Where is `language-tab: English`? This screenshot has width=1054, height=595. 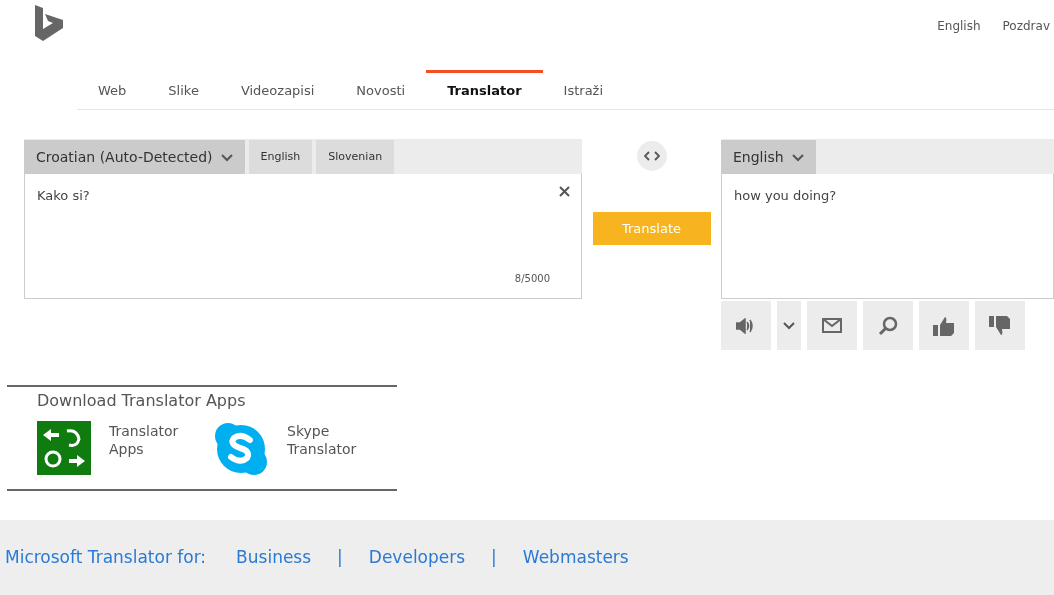
language-tab: English is located at coordinates (280, 157).